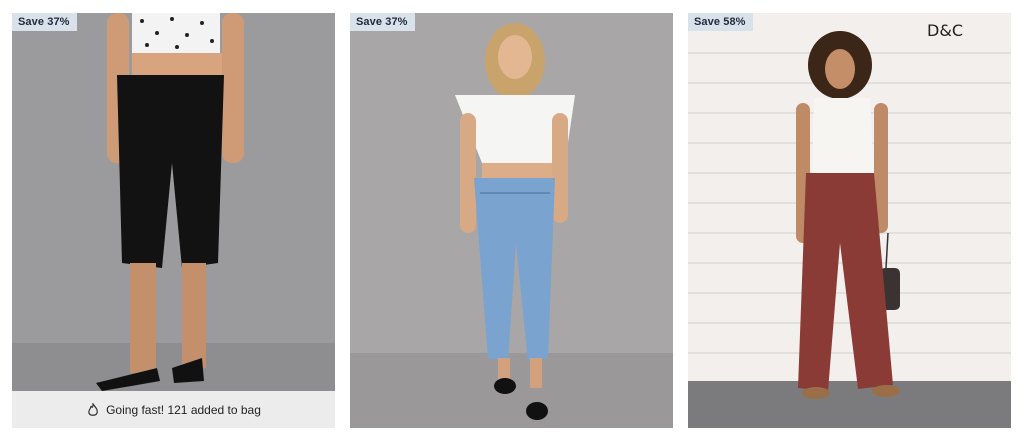 The image size is (1024, 435). What do you see at coordinates (183, 409) in the screenshot?
I see `promo-text: Going fast! 121 added to bag` at bounding box center [183, 409].